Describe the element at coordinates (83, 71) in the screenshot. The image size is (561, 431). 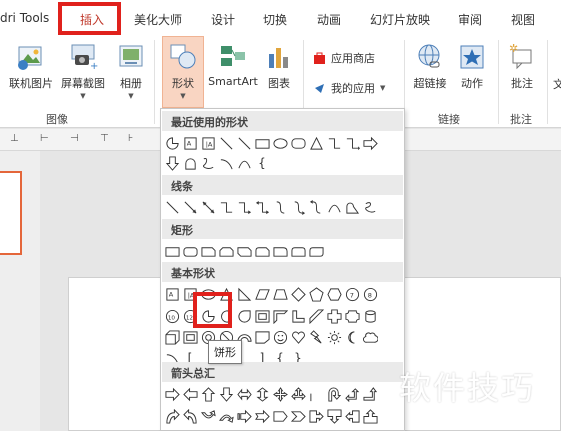
I see `screenshot-button: + 屏幕截图 ▼` at that location.